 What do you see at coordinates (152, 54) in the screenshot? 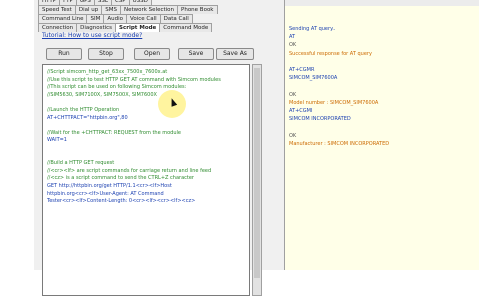
I see `open-button: Open` at bounding box center [152, 54].